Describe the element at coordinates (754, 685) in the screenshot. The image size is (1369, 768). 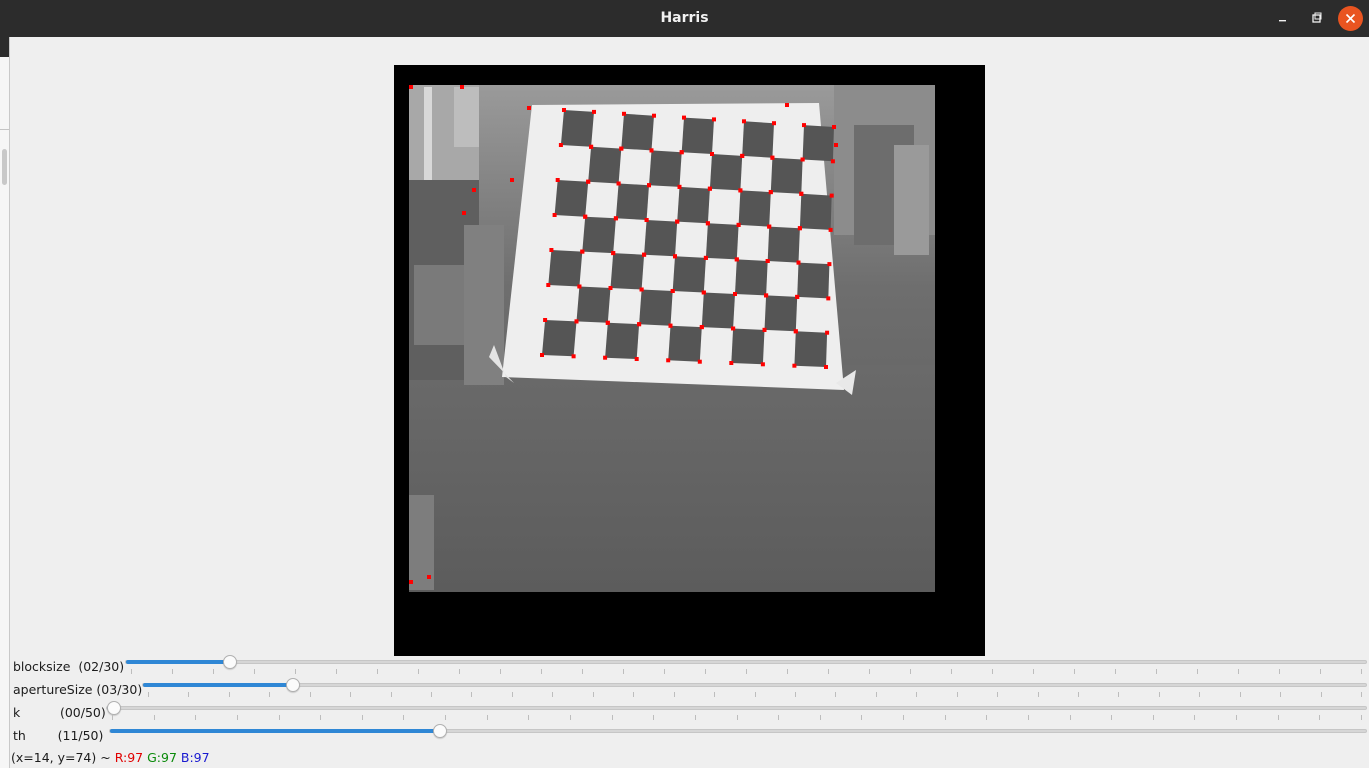
I see `trackbar-aperturesize-track` at that location.